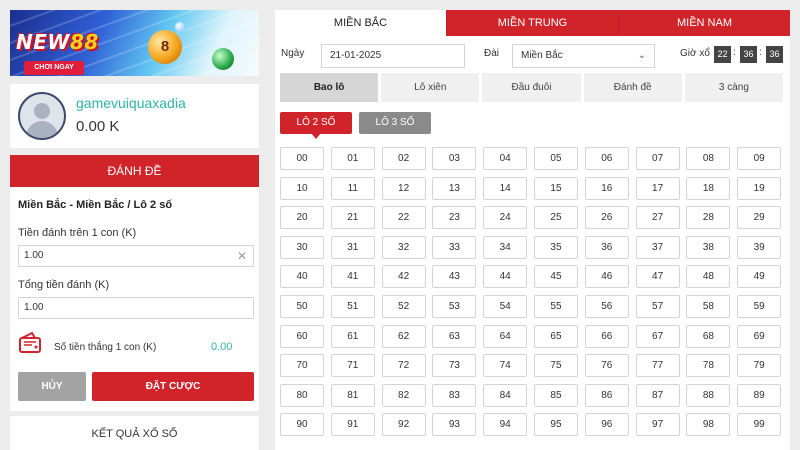 This screenshot has width=800, height=450. Describe the element at coordinates (505, 306) in the screenshot. I see `number-cell: 54` at that location.